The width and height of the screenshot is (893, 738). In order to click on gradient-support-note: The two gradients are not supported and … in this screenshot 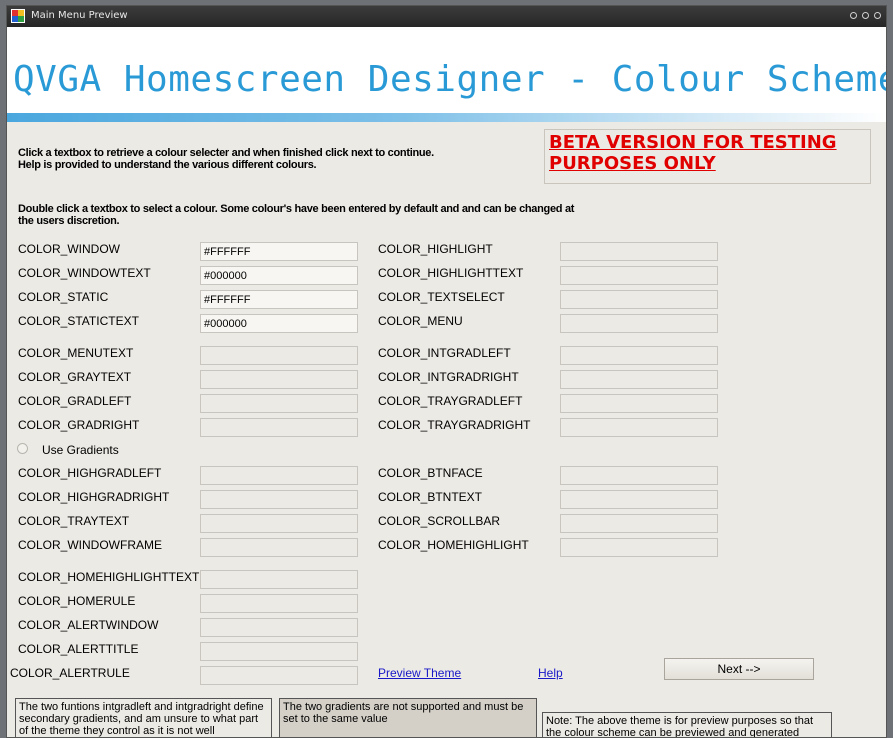, I will do `click(408, 717)`.